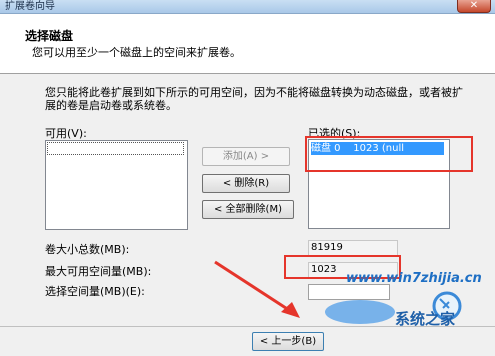  What do you see at coordinates (247, 326) in the screenshot?
I see `footer-divider` at bounding box center [247, 326].